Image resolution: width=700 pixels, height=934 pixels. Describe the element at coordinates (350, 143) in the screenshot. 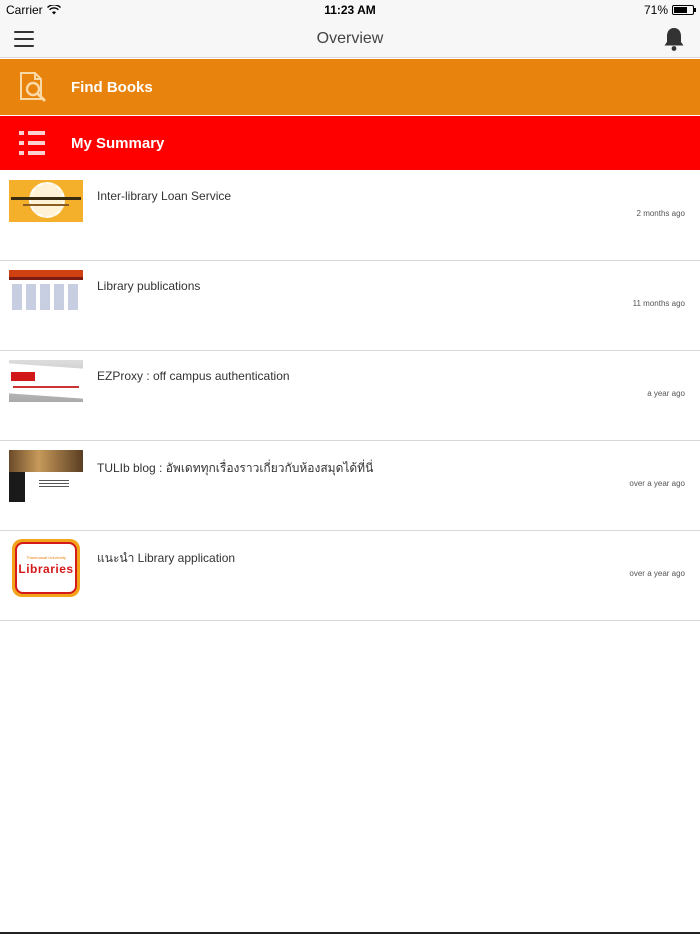

I see `my-summary-banner: My Summary` at that location.